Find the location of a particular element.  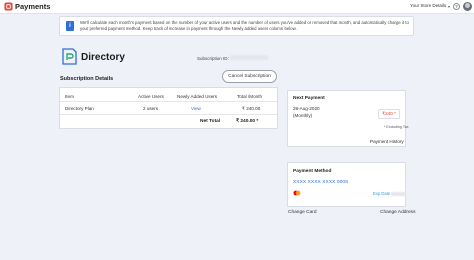

subscription-details-title: Subscription Details is located at coordinates (87, 79).